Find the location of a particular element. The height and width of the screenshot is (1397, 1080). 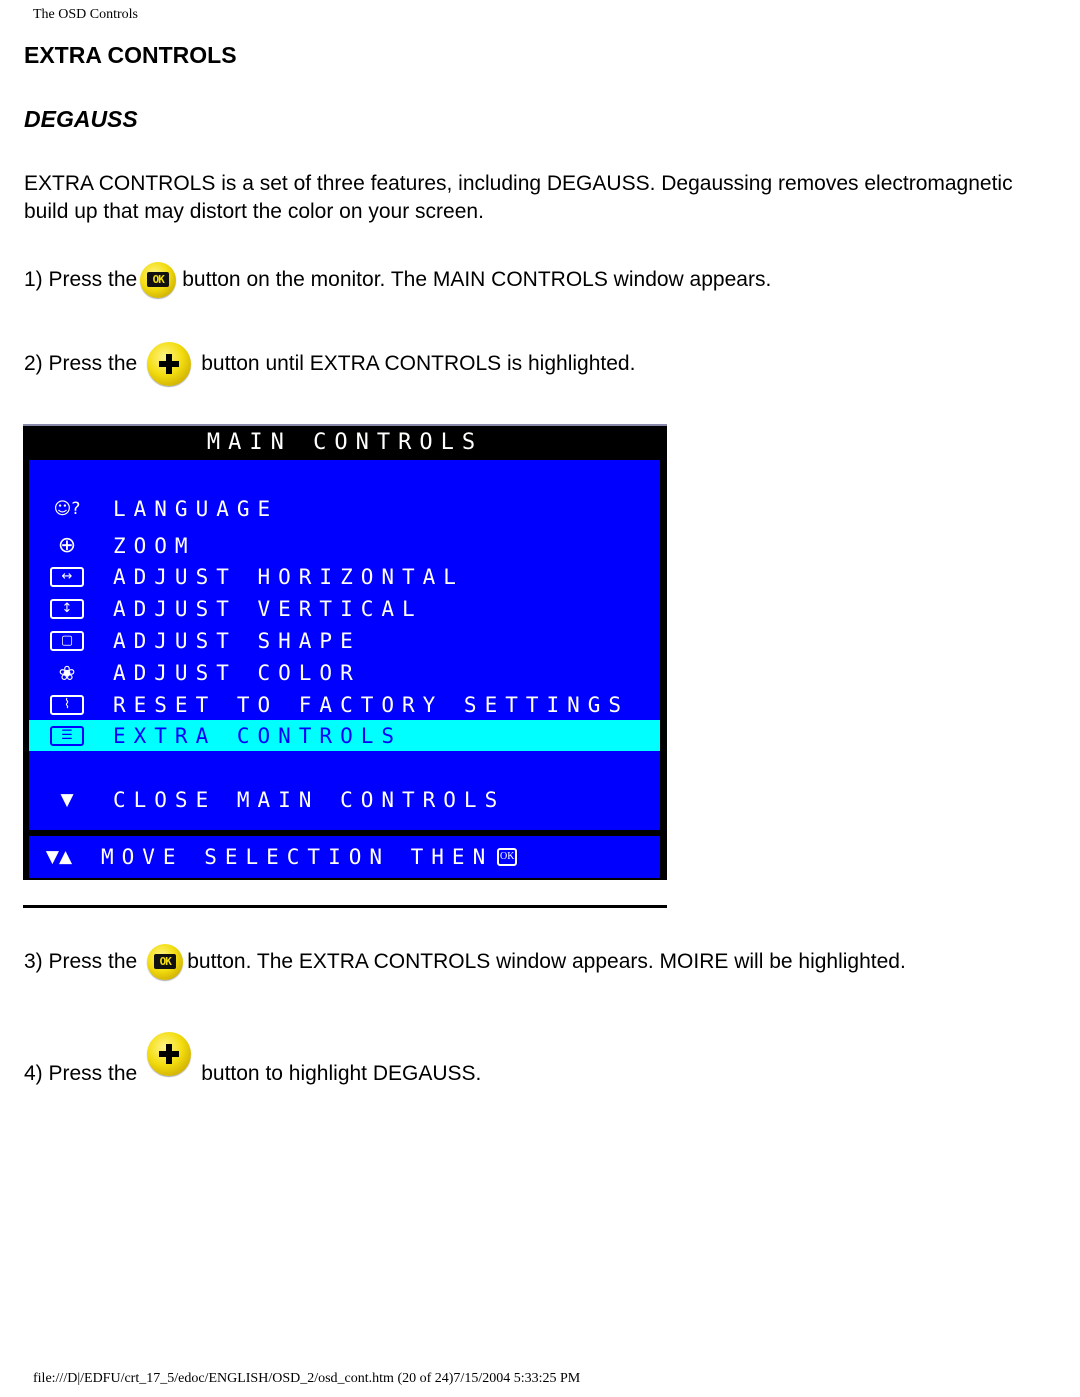

osd-item-label: RESET TO FACTORY SETTINGS is located at coordinates (371, 704).